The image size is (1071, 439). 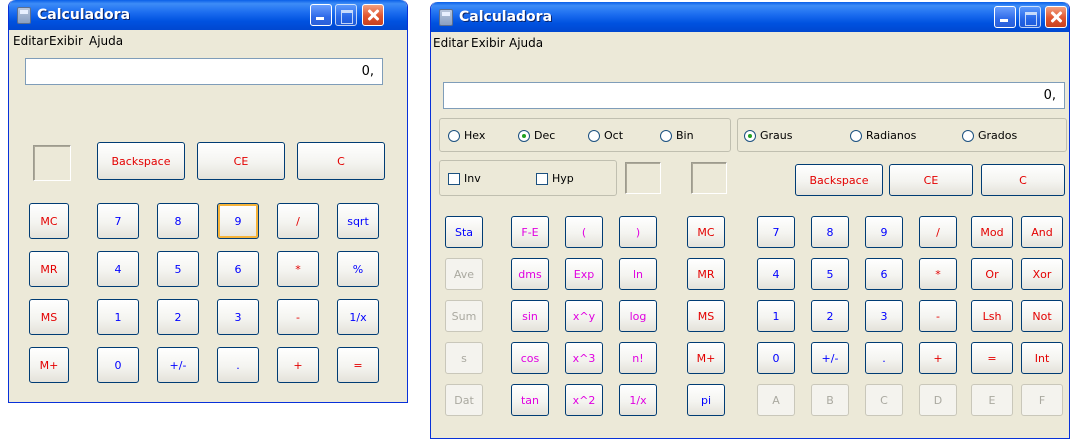 What do you see at coordinates (706, 400) in the screenshot?
I see `pi-button: pi` at bounding box center [706, 400].